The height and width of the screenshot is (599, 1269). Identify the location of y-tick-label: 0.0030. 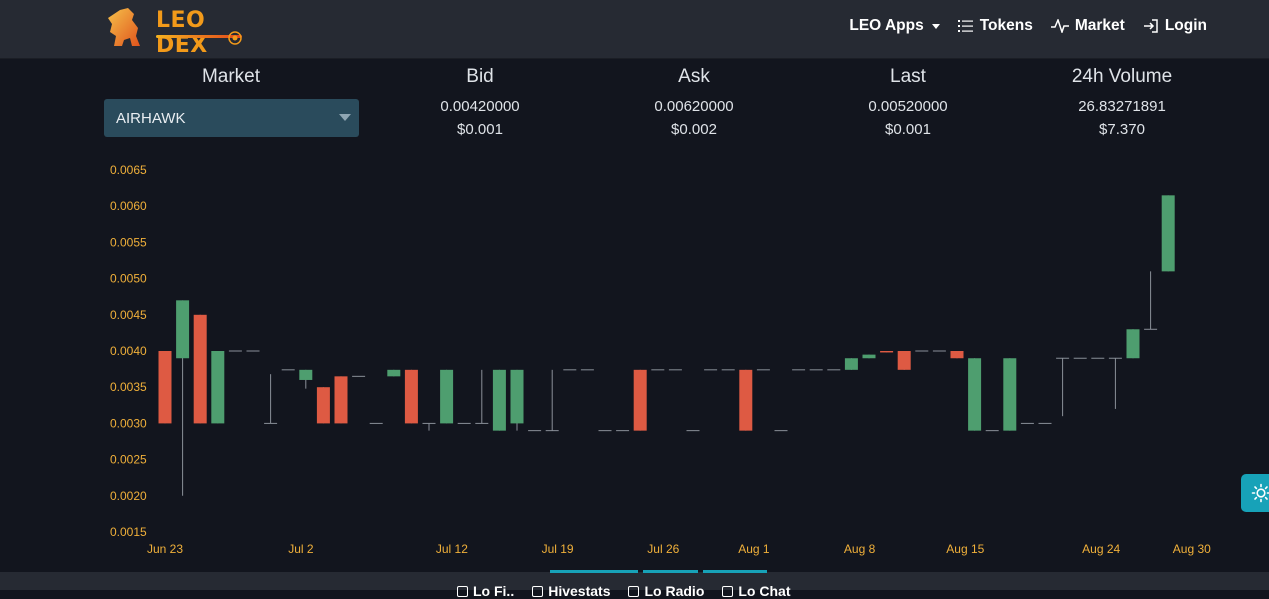
(128, 423).